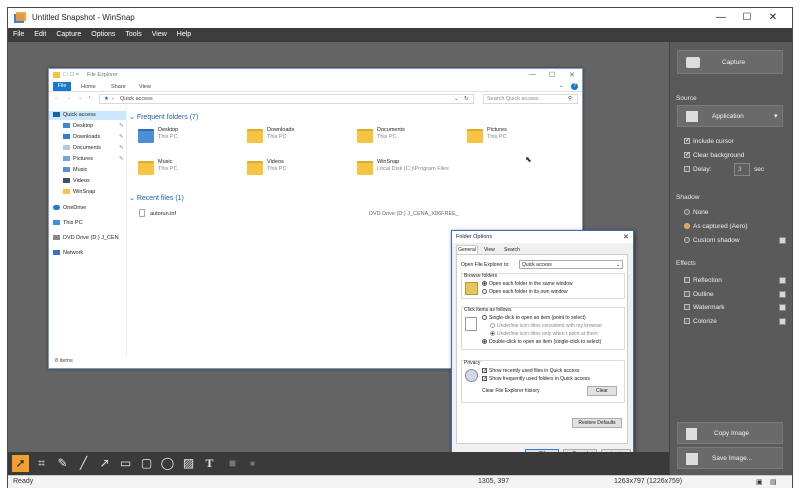 Image resolution: width=800 pixels, height=495 pixels. What do you see at coordinates (255, 168) in the screenshot?
I see `videos-folder-icon` at bounding box center [255, 168].